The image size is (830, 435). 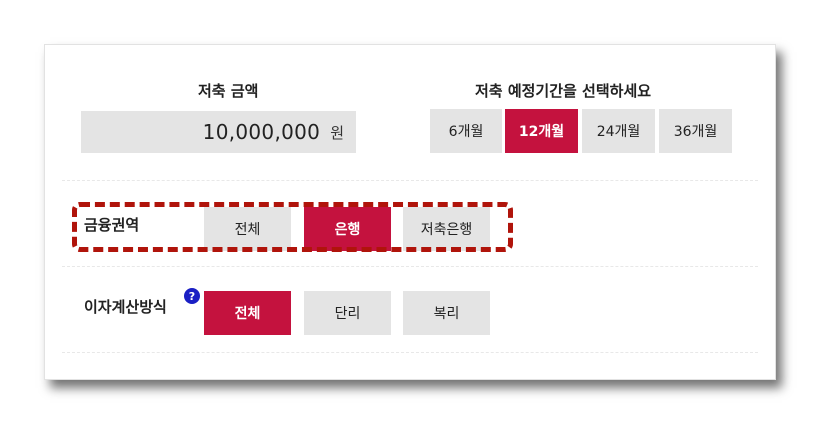 I want to click on period-option-24m: 24개월, so click(x=618, y=131).